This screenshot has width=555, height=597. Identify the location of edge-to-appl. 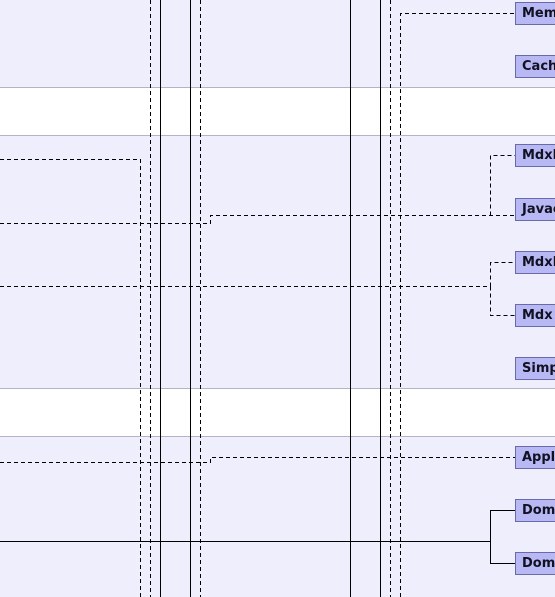
(257, 460).